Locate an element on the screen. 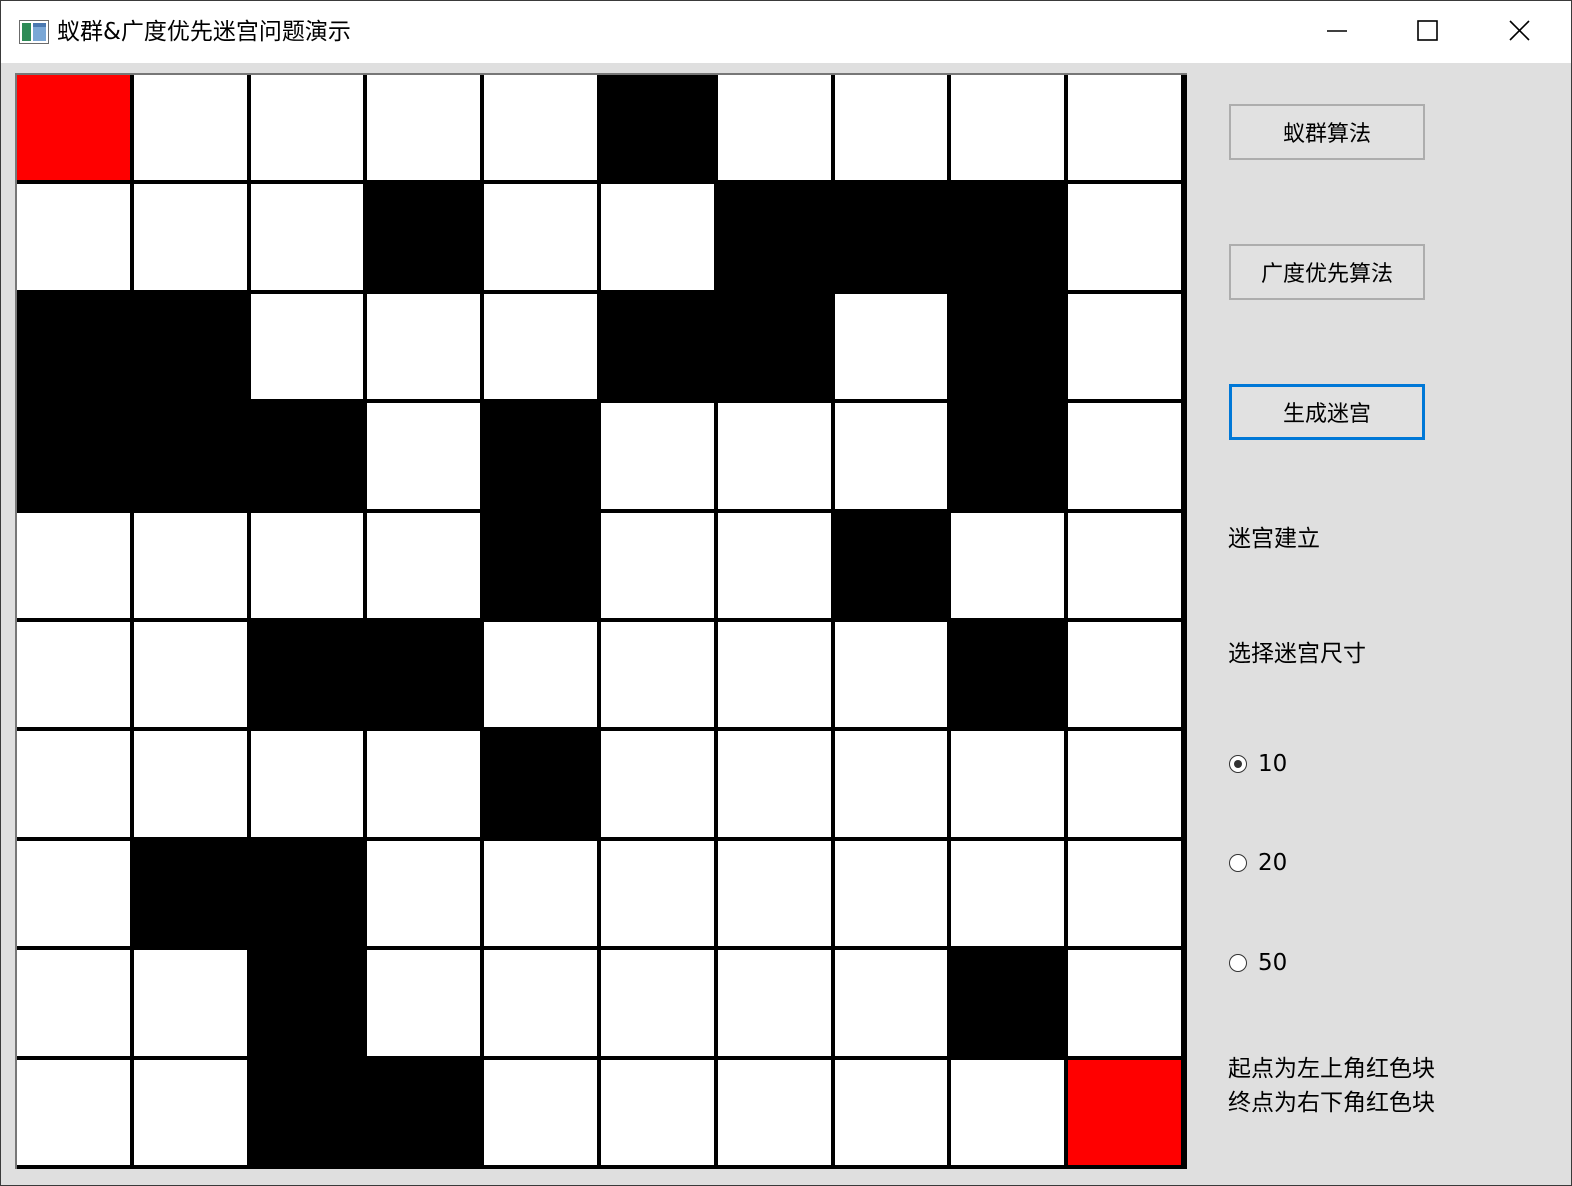 The width and height of the screenshot is (1572, 1186). maximize-button is located at coordinates (1428, 32).